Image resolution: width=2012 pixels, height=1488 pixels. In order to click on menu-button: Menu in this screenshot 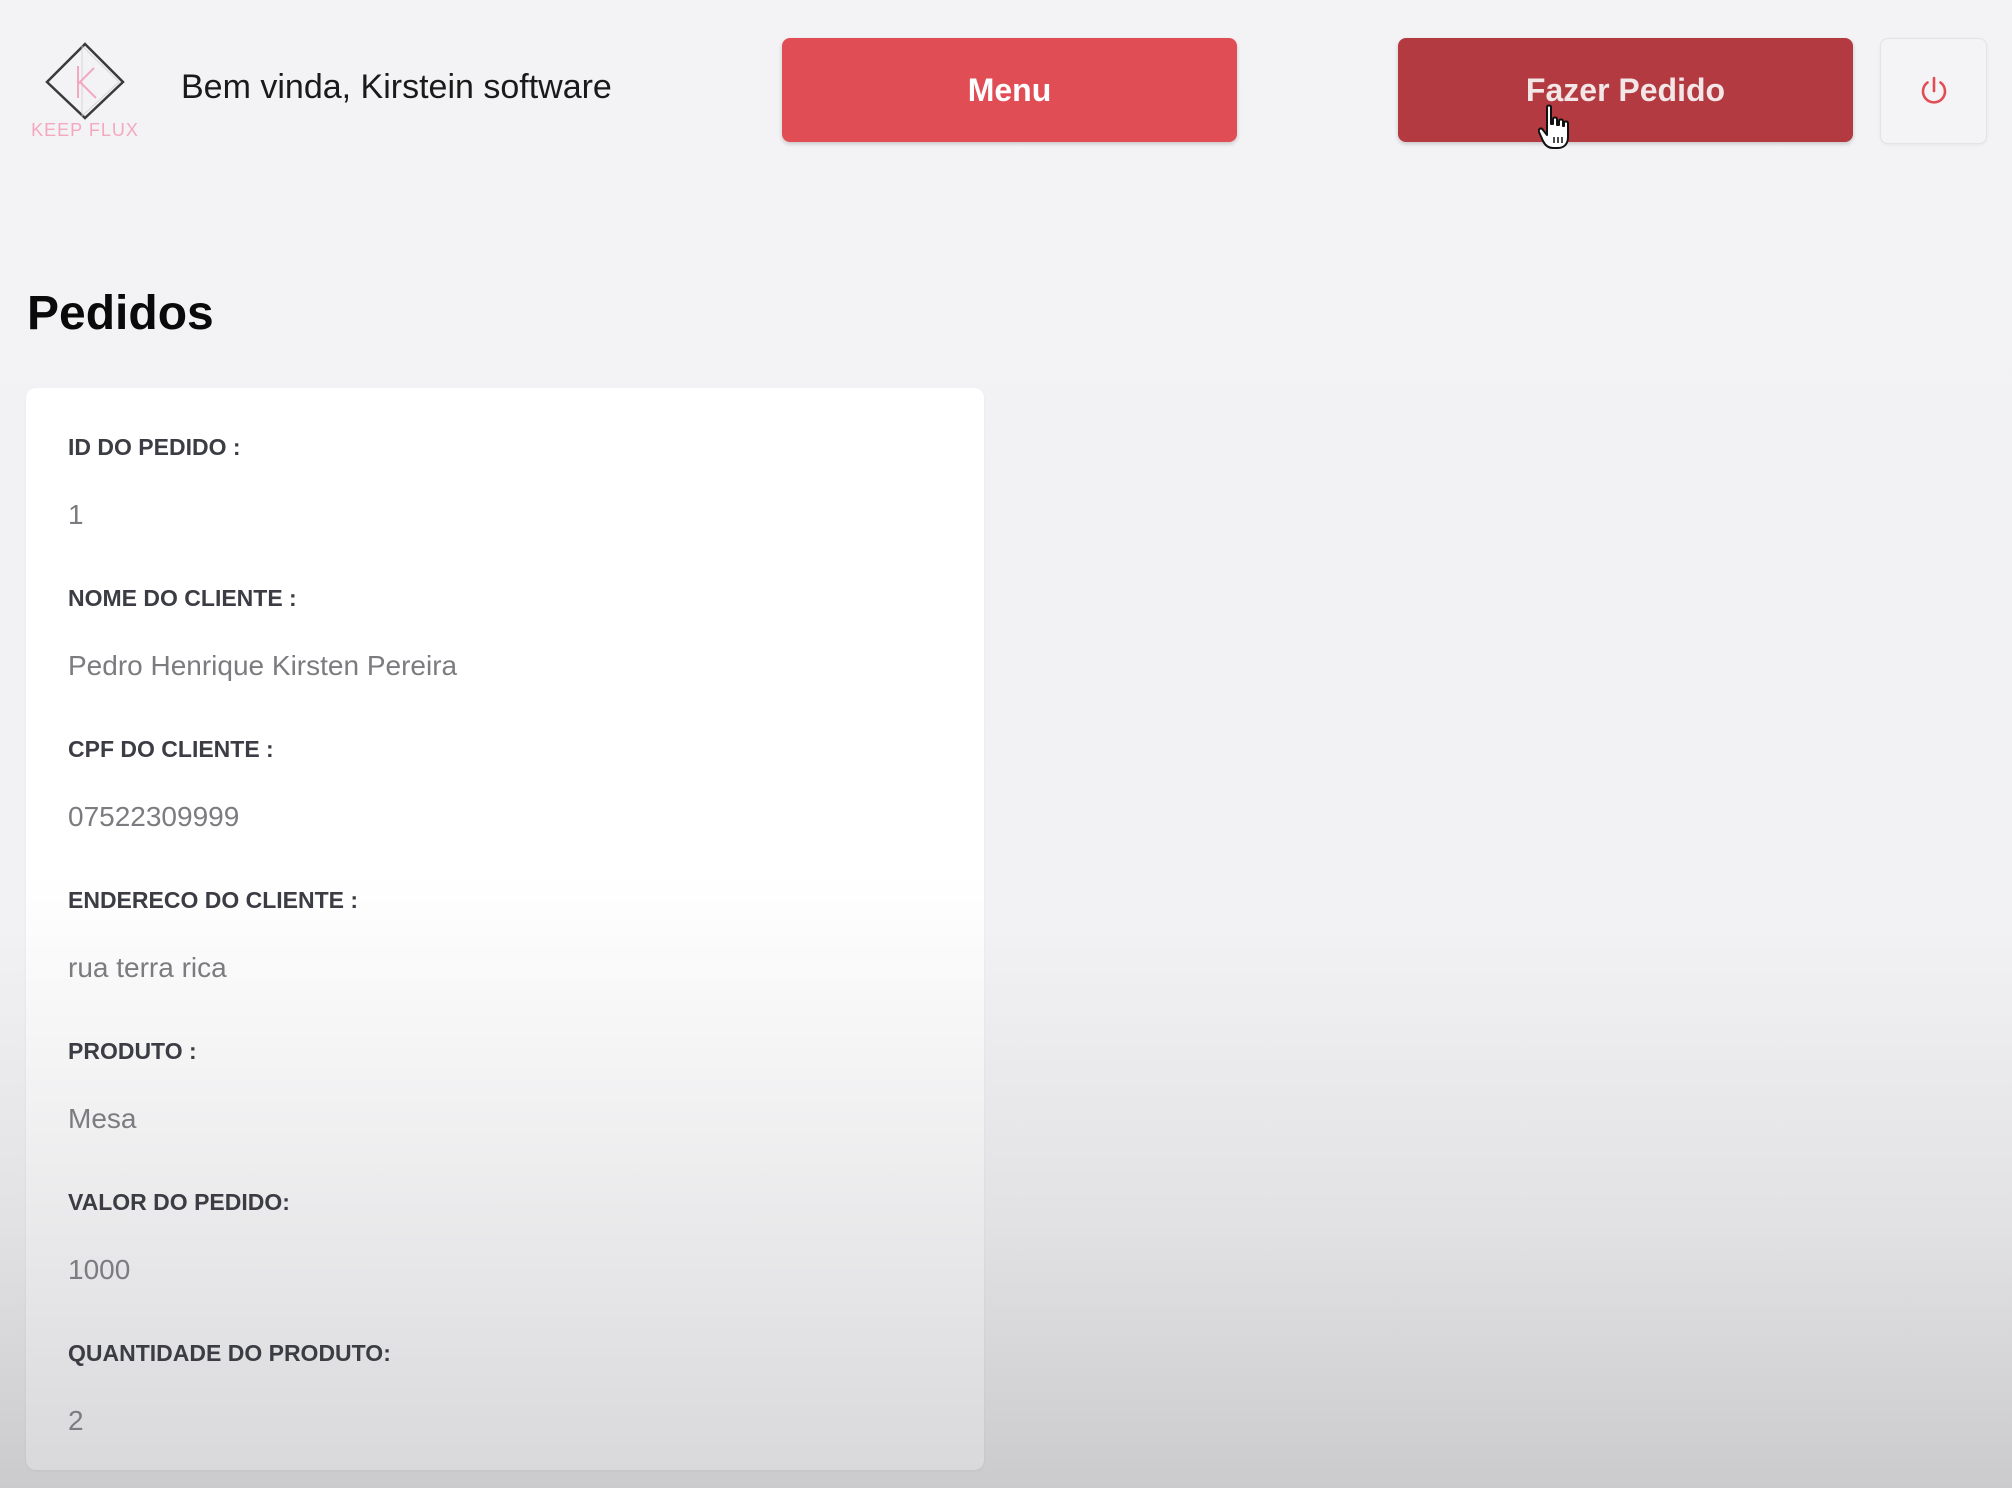, I will do `click(1009, 90)`.